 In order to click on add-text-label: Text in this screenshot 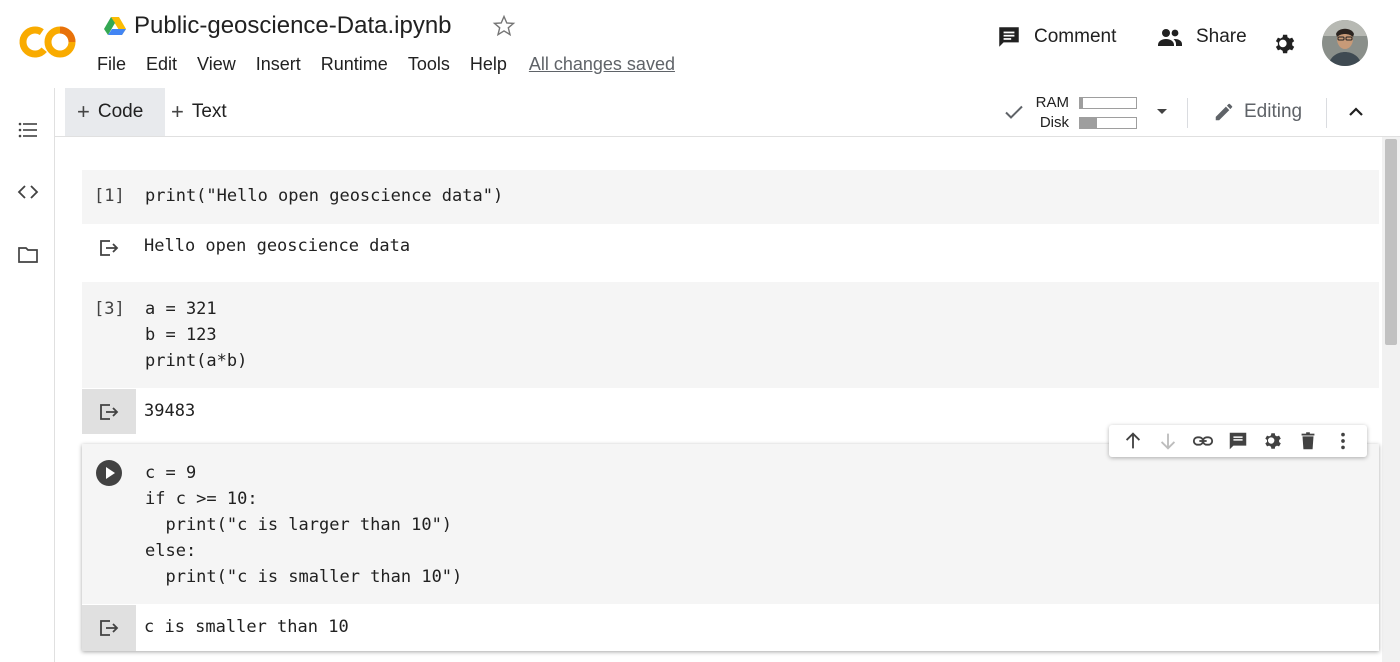, I will do `click(209, 111)`.